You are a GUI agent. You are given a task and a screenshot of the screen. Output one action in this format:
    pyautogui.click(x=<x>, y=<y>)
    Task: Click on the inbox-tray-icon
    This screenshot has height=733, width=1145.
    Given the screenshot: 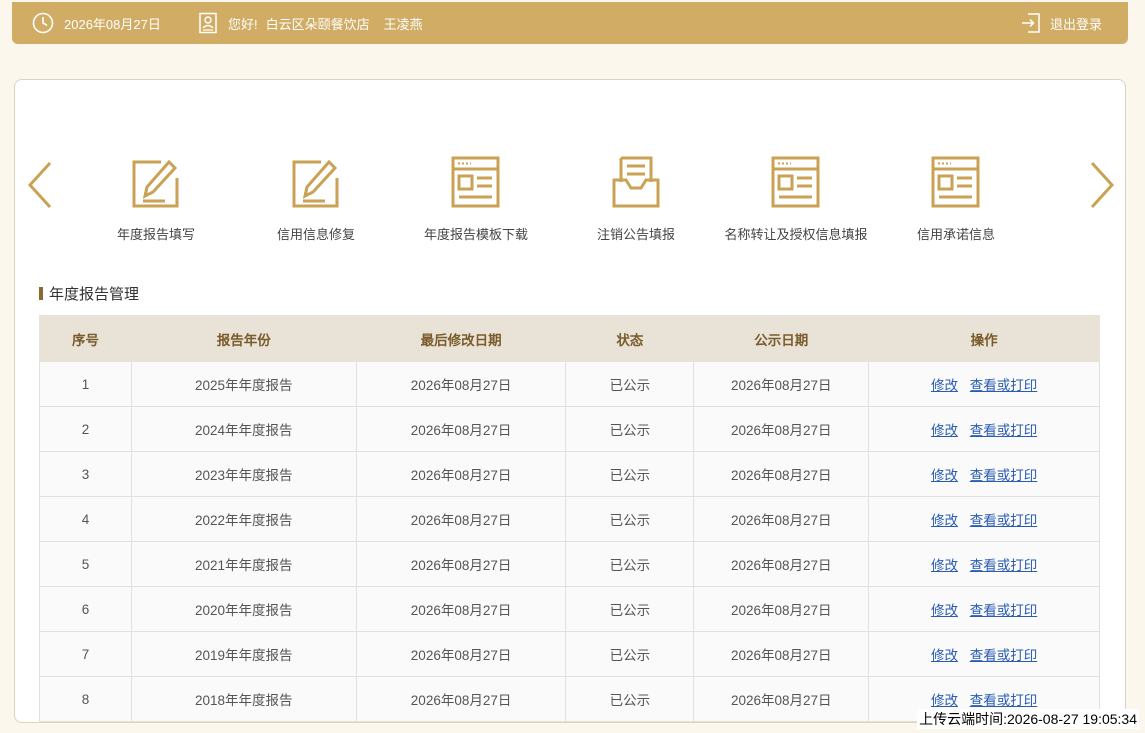 What is the action you would take?
    pyautogui.click(x=636, y=182)
    